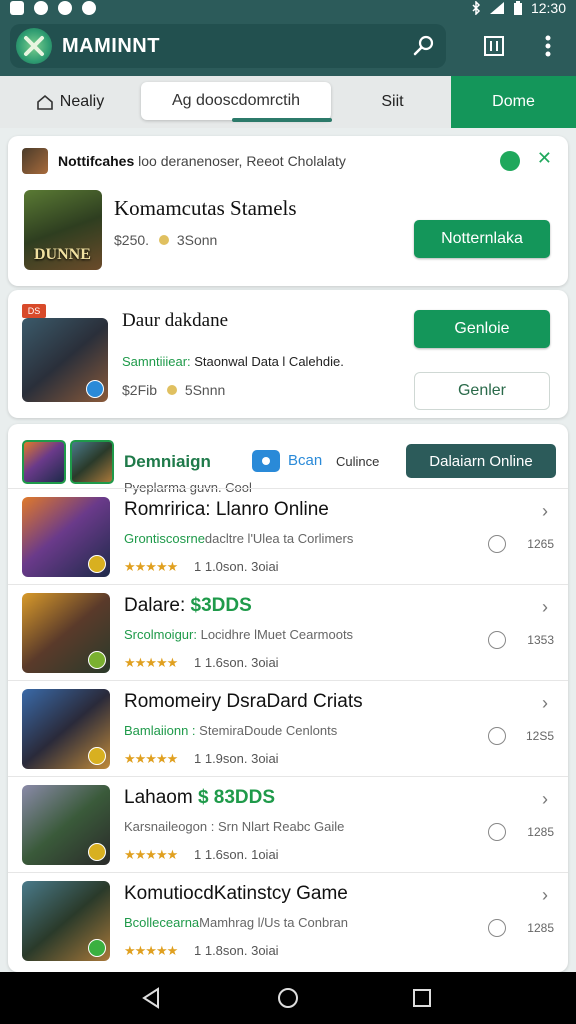  Describe the element at coordinates (482, 239) in the screenshot. I see `notification-action-button: Notternlaka` at that location.